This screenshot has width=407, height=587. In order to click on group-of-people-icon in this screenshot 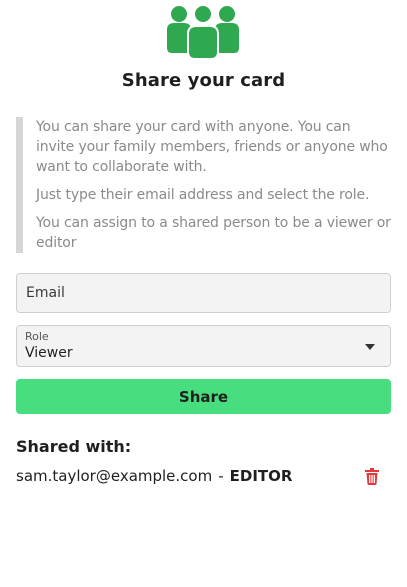, I will do `click(203, 32)`.